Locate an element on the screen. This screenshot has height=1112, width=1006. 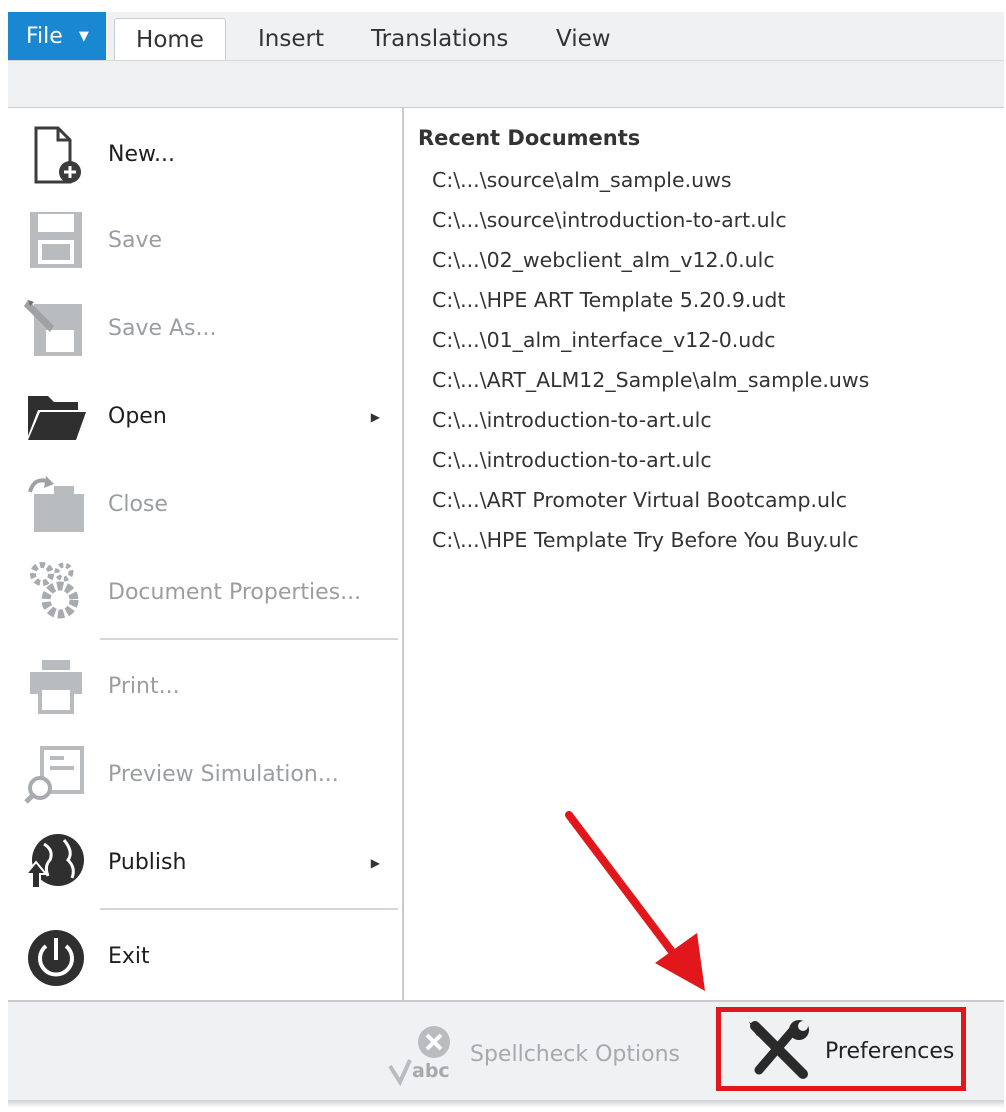
open-folder-icon is located at coordinates (56, 416).